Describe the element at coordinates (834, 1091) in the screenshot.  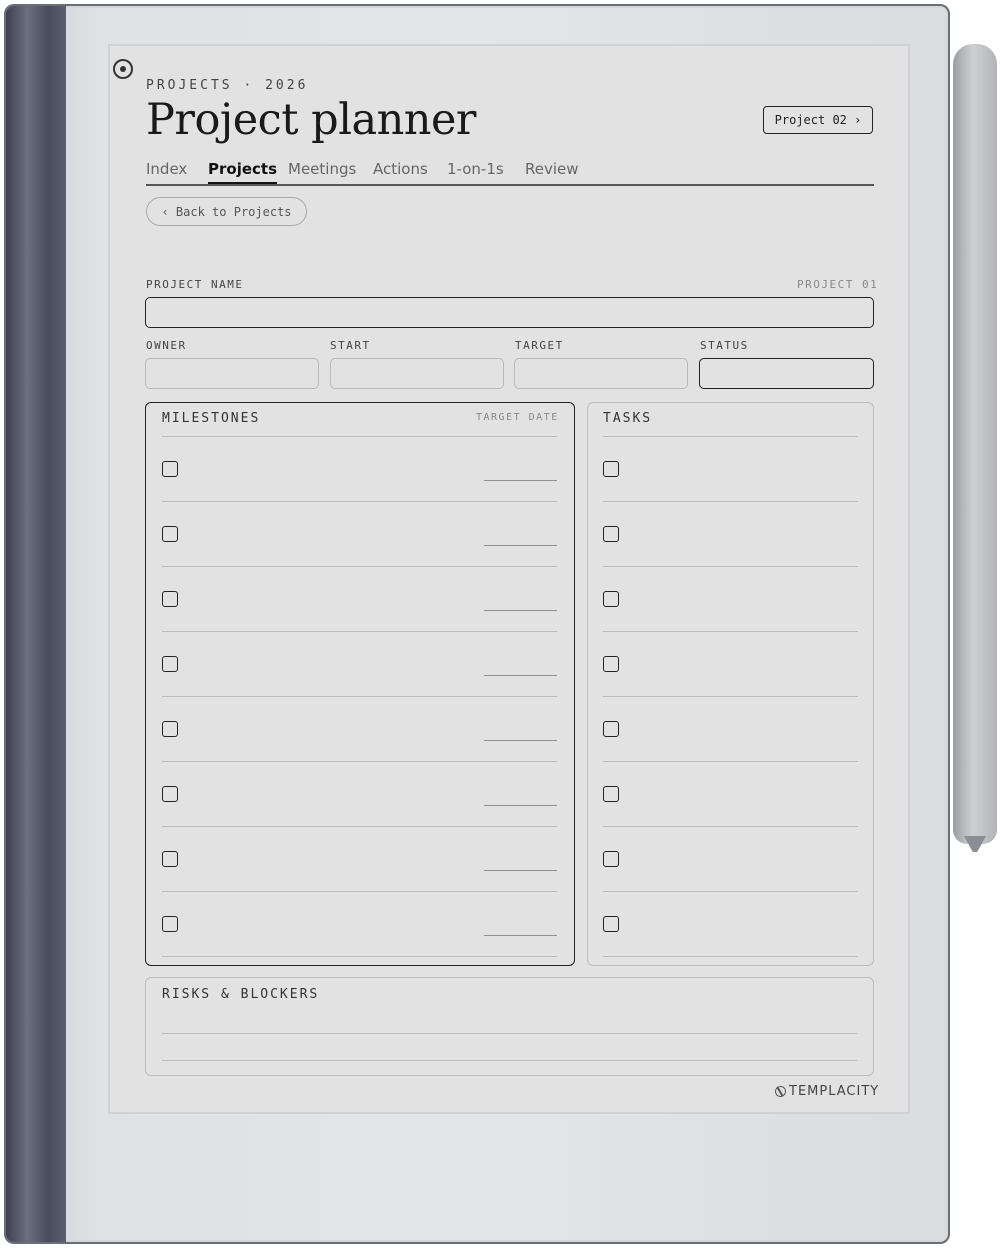
I see `brand-name: TEMPLACITY` at that location.